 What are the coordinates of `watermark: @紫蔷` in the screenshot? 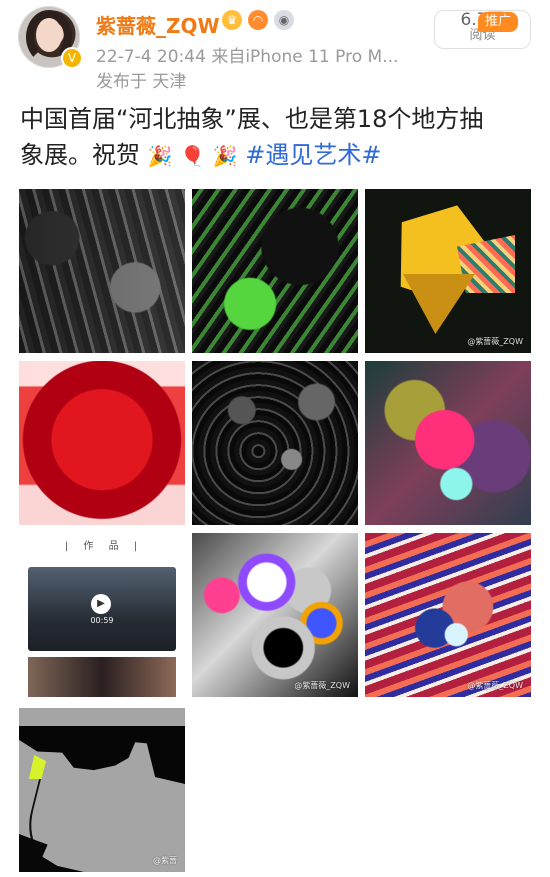 It's located at (165, 860).